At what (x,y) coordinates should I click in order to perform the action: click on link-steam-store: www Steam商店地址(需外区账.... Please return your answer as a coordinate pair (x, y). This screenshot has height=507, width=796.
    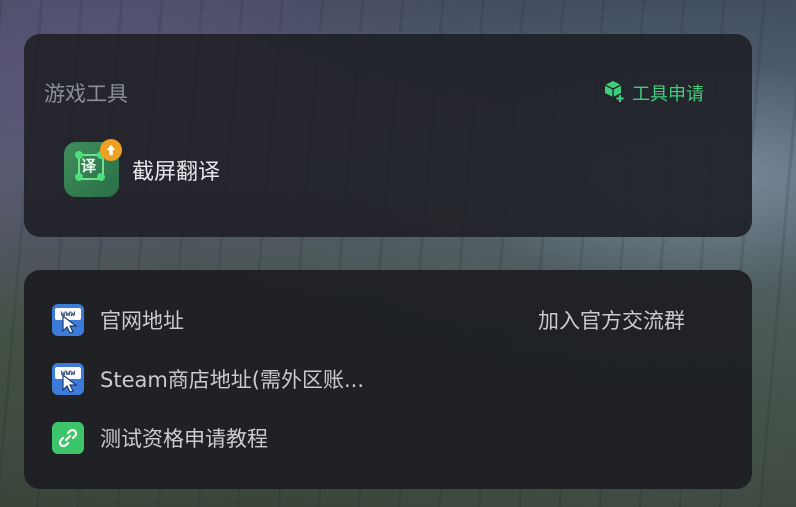
    Looking at the image, I should click on (208, 379).